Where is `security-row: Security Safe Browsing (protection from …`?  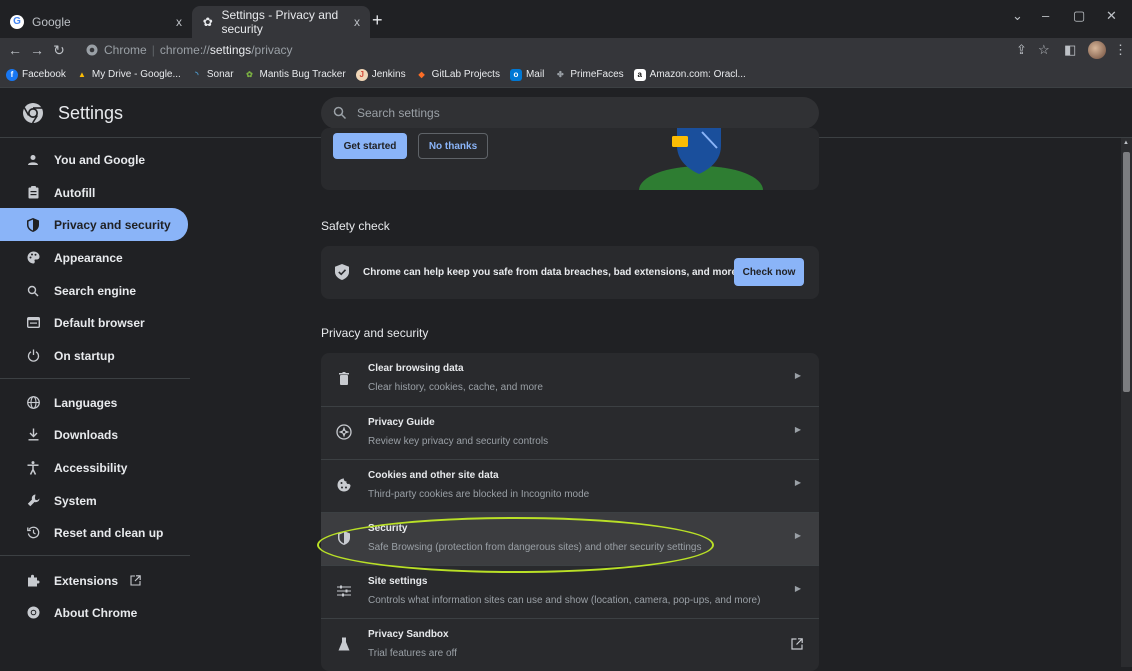 security-row: Security Safe Browsing (protection from … is located at coordinates (570, 538).